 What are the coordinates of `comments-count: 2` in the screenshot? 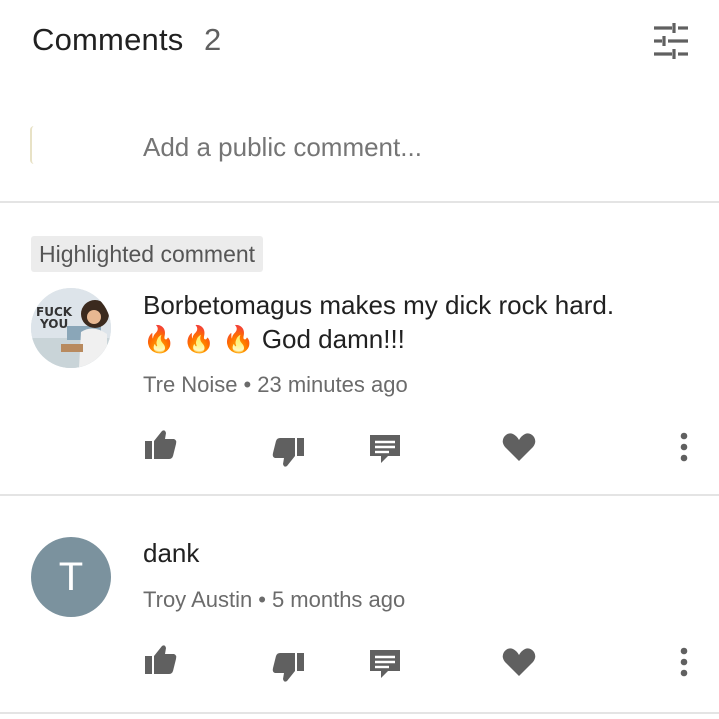 It's located at (213, 39).